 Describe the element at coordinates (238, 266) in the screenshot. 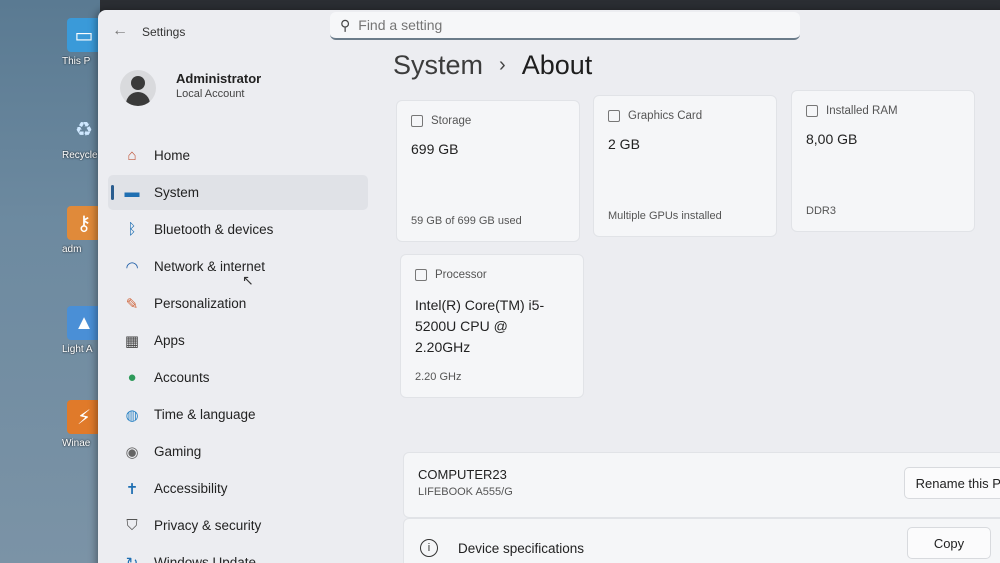

I see `sidebar-item-network: ◠ Network & internet` at that location.